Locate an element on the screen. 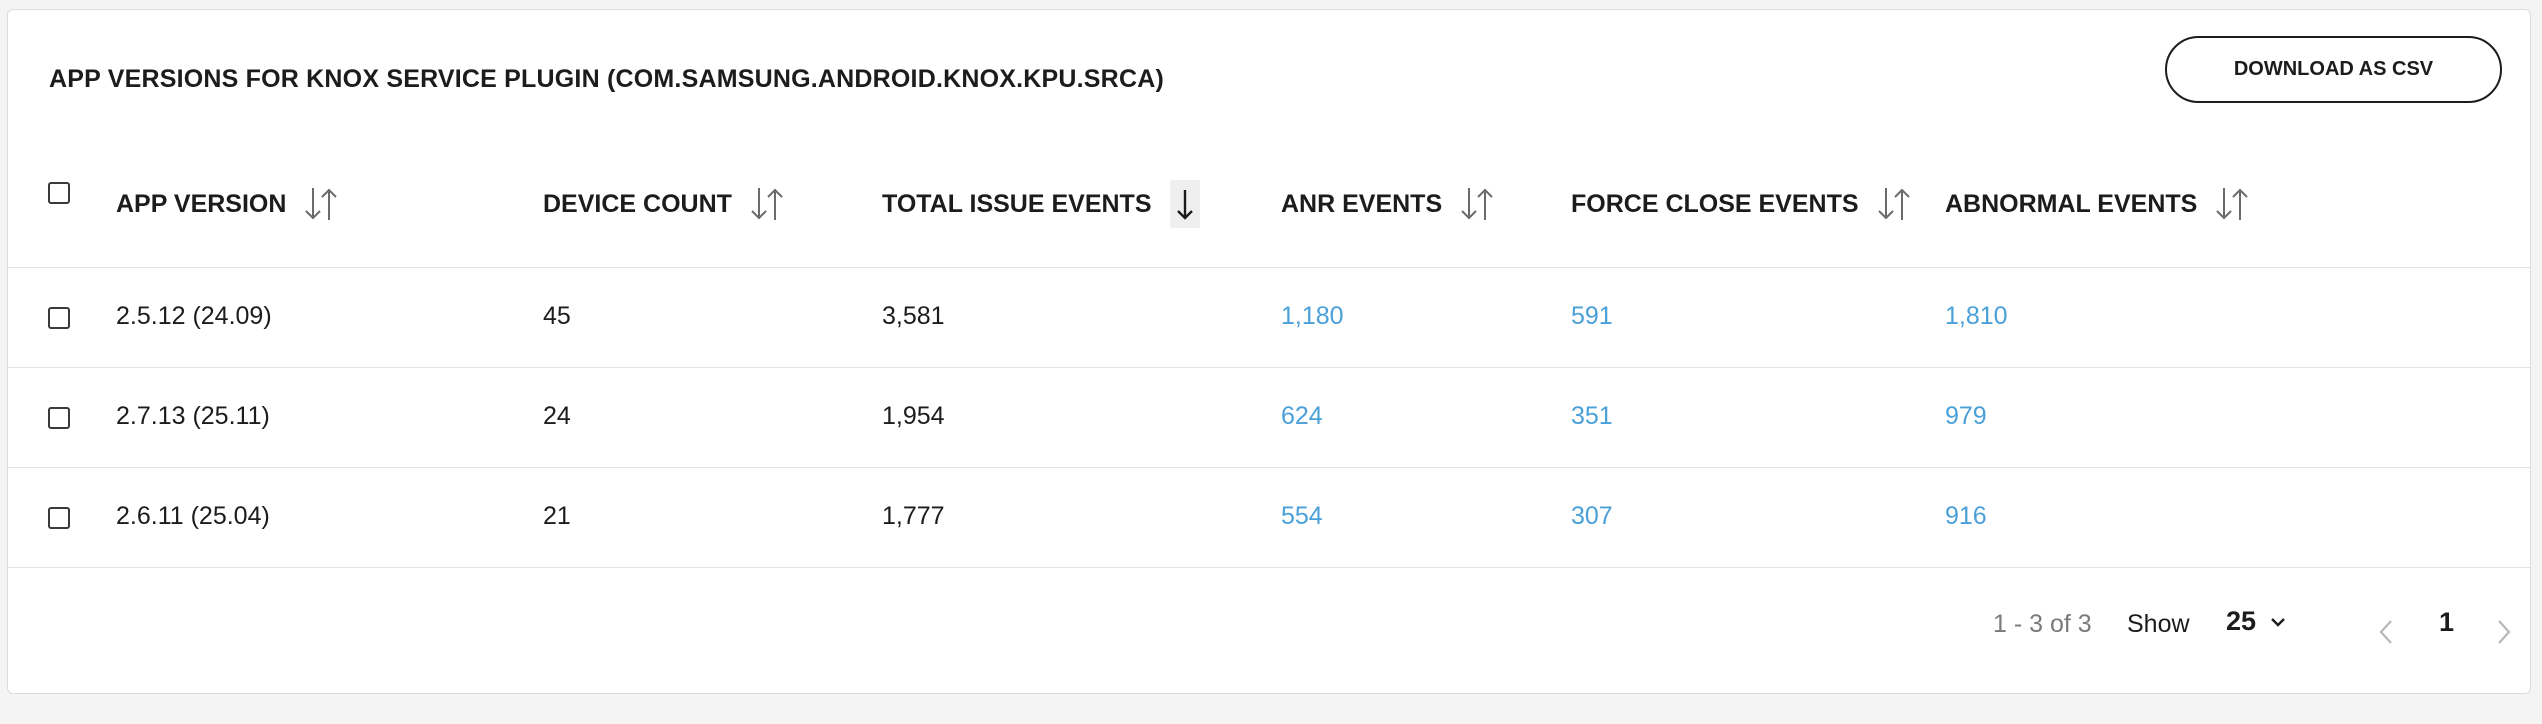  cell-app-version: 2.6.11 (25.04) is located at coordinates (193, 516).